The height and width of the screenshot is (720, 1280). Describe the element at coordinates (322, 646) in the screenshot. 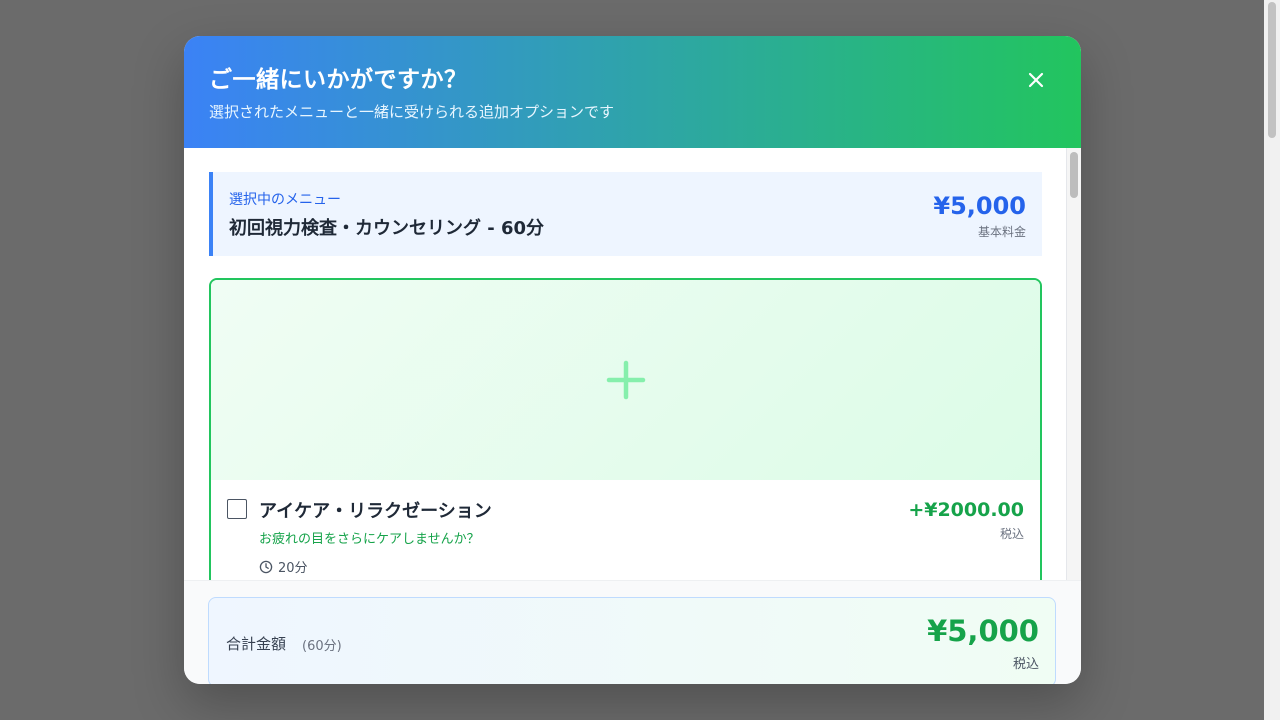

I see `total-duration: (60分)` at that location.